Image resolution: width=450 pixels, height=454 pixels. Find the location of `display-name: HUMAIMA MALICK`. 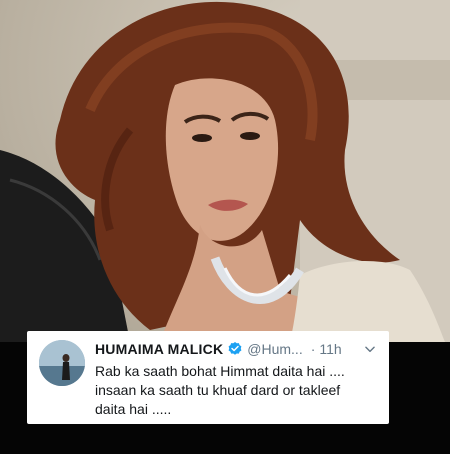

display-name: HUMAIMA MALICK is located at coordinates (159, 349).